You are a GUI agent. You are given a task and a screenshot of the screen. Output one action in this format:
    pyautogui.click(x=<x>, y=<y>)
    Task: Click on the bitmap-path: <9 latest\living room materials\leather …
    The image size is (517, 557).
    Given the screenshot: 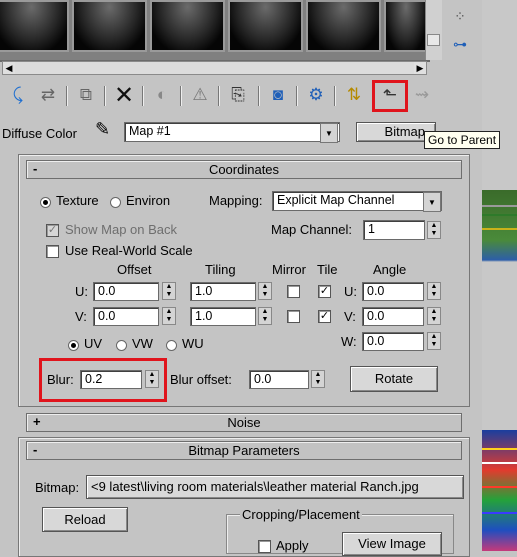 What is the action you would take?
    pyautogui.click(x=255, y=486)
    